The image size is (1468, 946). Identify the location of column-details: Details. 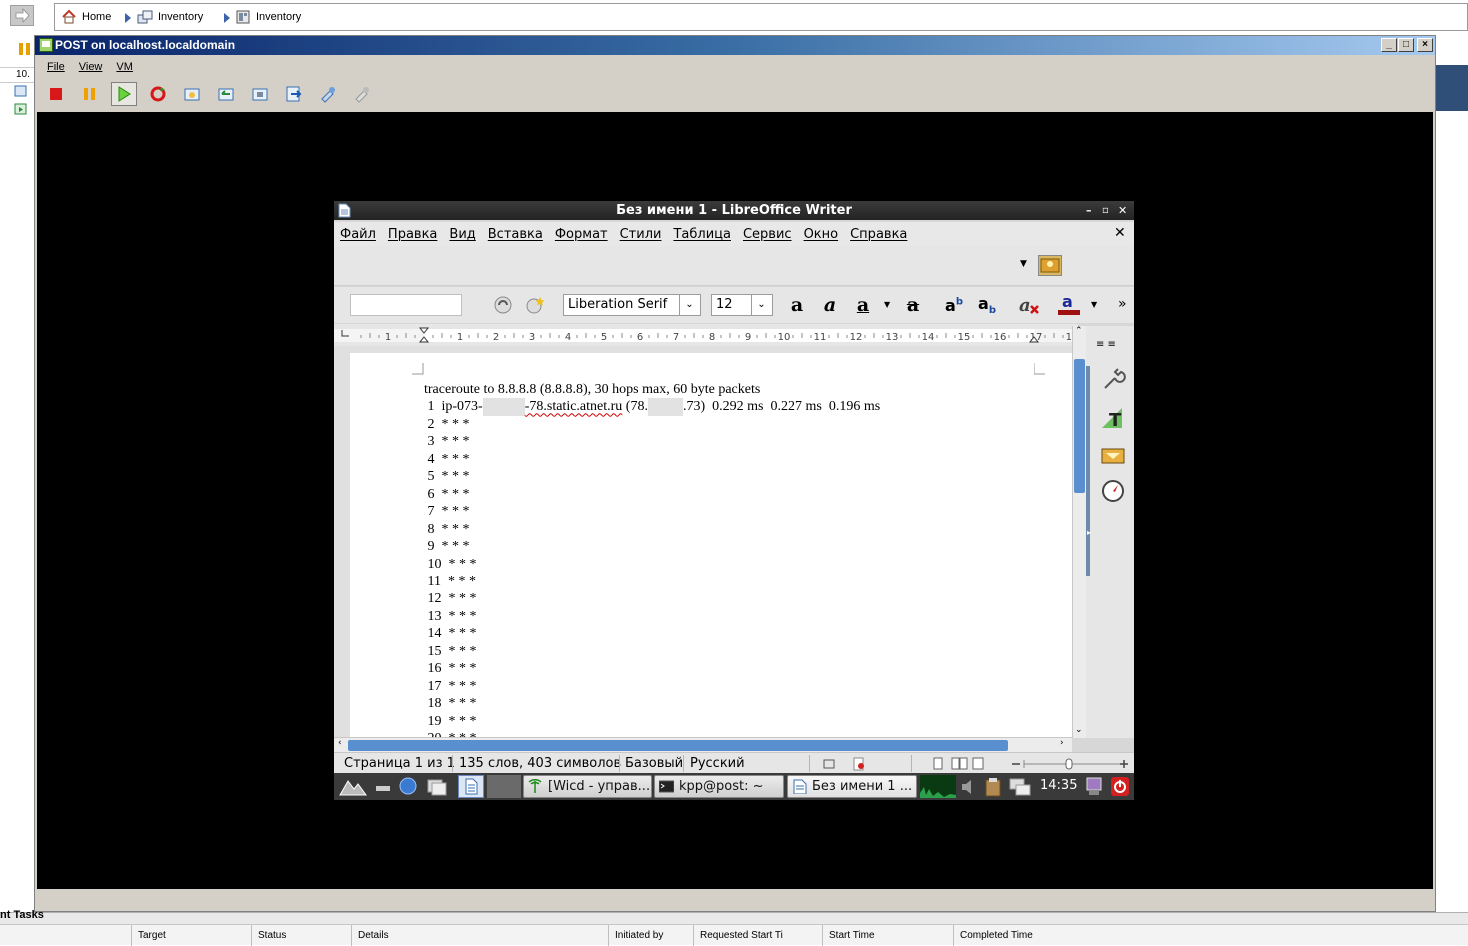
(480, 935).